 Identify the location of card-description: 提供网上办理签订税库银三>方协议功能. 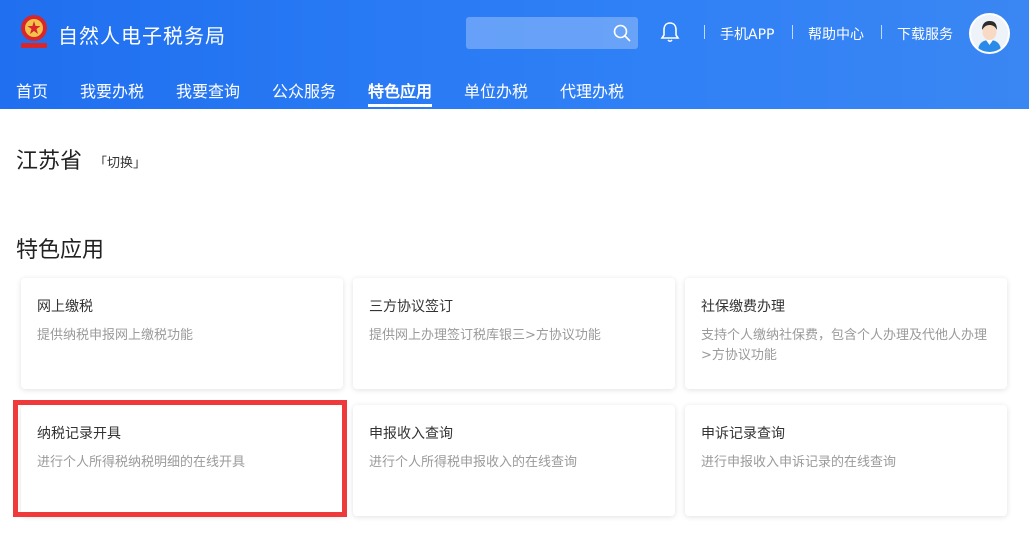
(485, 335).